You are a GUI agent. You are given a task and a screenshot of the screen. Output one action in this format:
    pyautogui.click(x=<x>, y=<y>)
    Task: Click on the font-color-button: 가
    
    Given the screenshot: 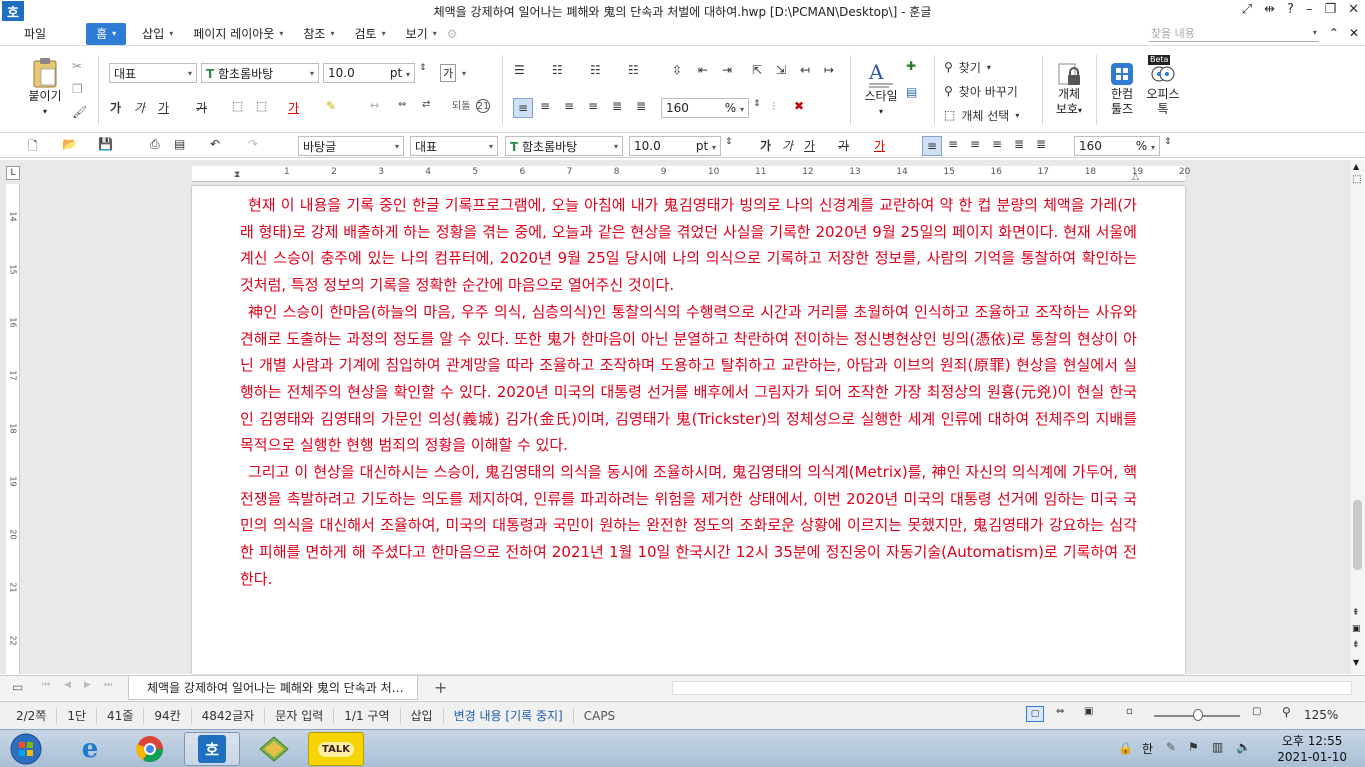 What is the action you would take?
    pyautogui.click(x=293, y=107)
    